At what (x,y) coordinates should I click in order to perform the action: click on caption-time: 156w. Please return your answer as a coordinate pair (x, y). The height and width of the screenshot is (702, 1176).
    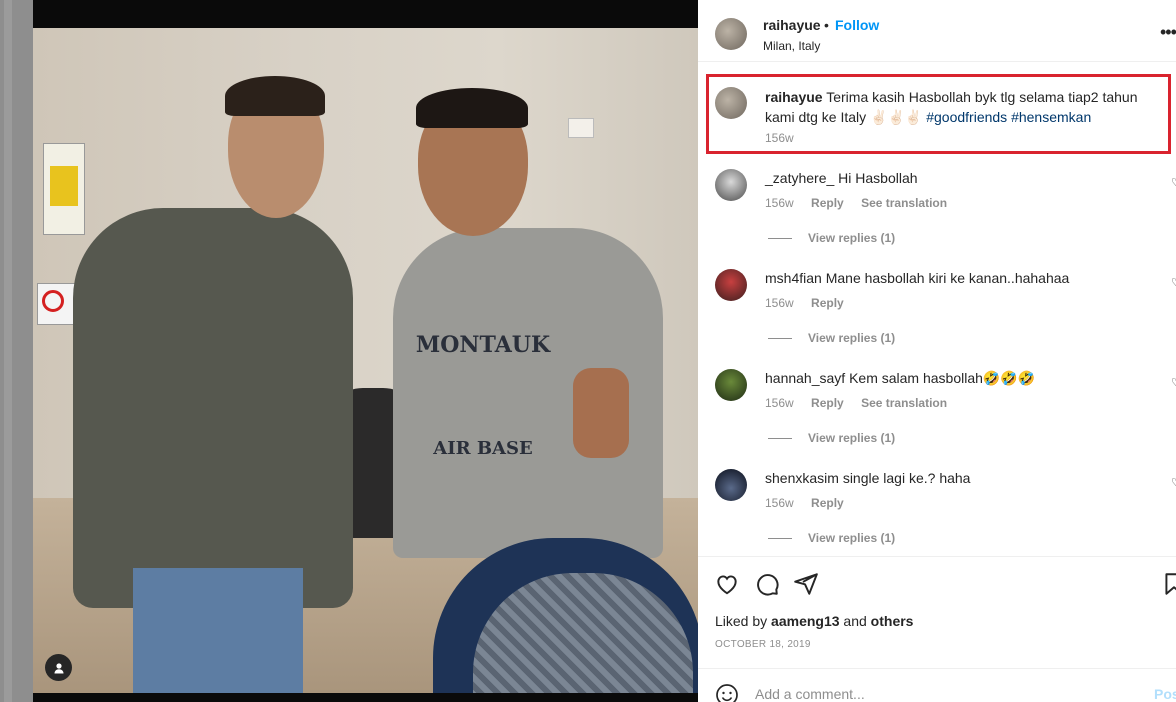
    Looking at the image, I should click on (779, 138).